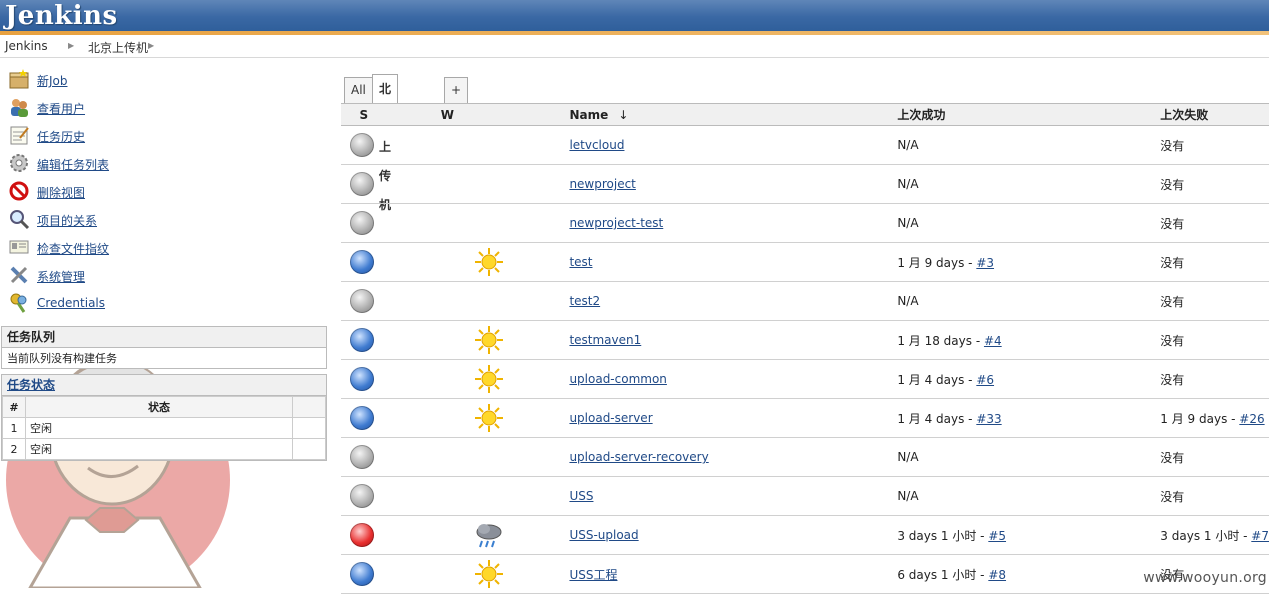  I want to click on last-success-cell-text: 1 月 4 days -, so click(937, 418).